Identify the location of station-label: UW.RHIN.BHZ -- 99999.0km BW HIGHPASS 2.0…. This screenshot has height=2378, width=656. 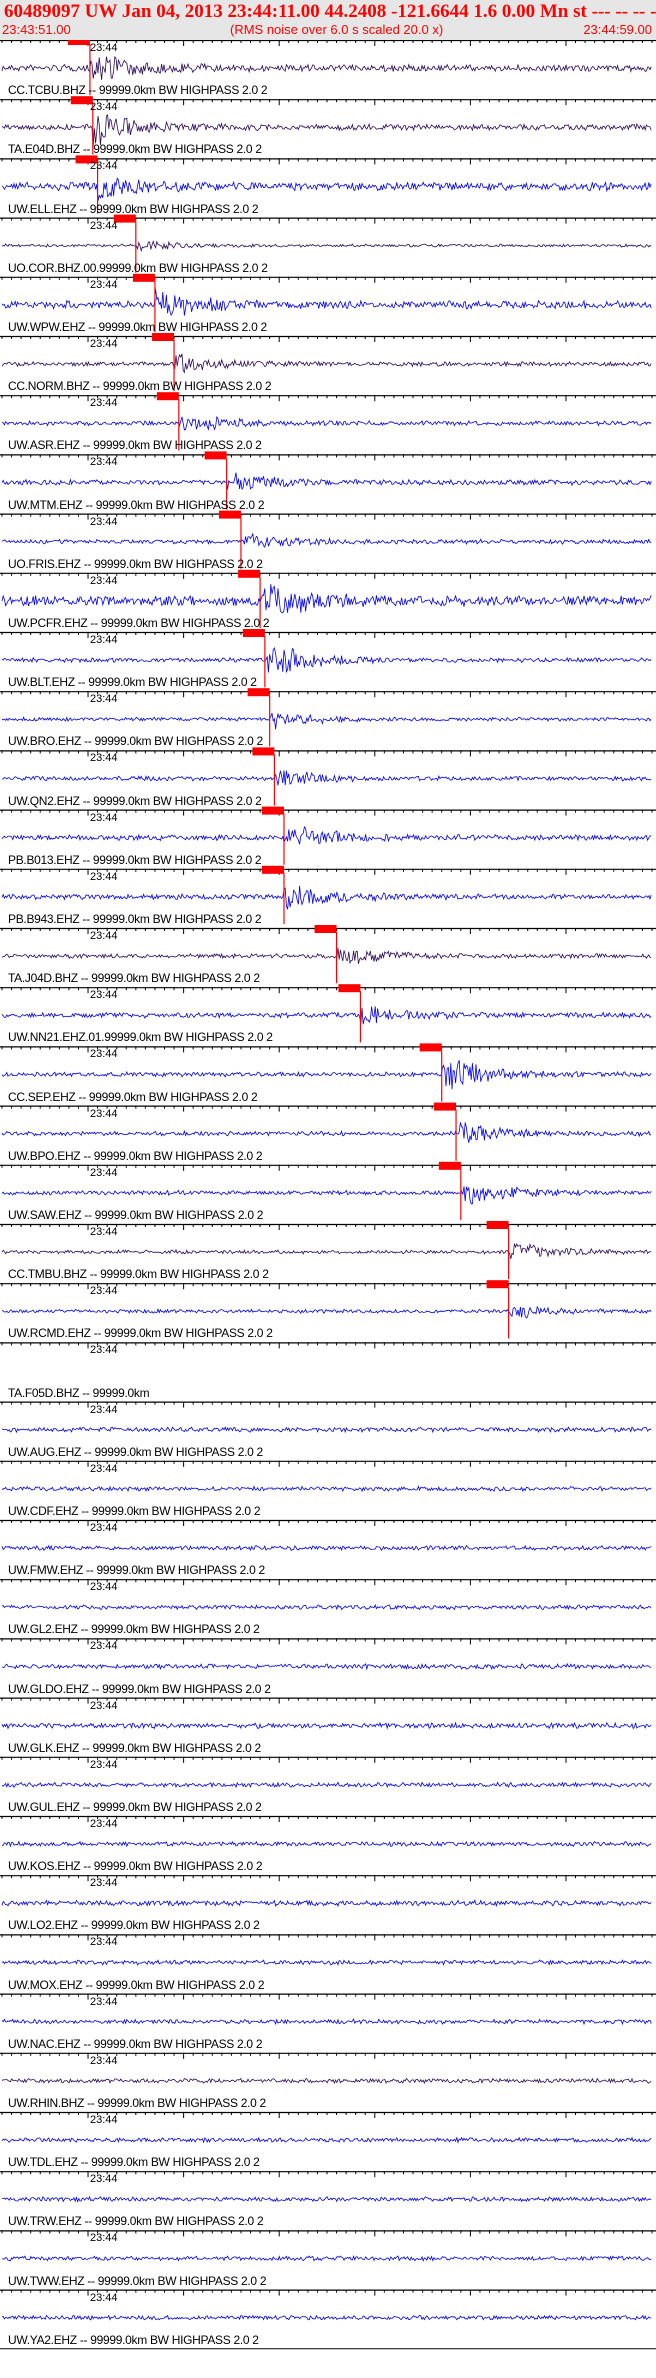
(137, 2103).